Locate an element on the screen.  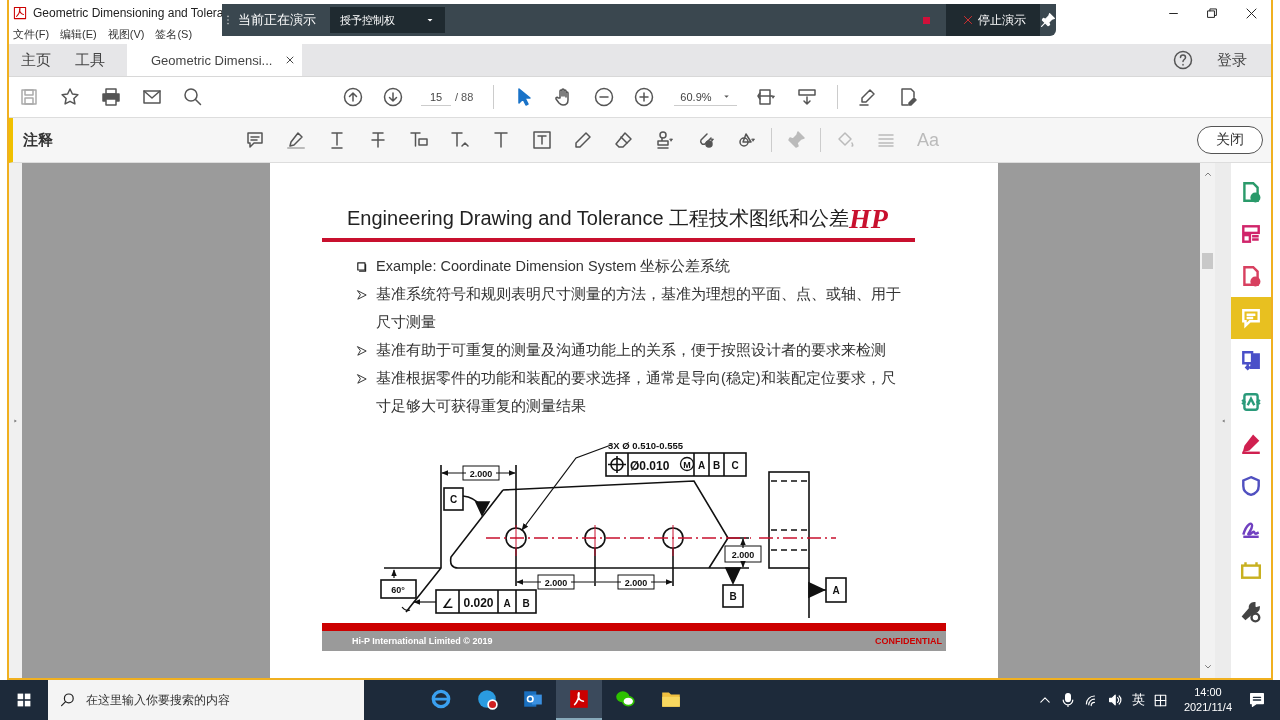
zoom-out-icon is located at coordinates (604, 97).